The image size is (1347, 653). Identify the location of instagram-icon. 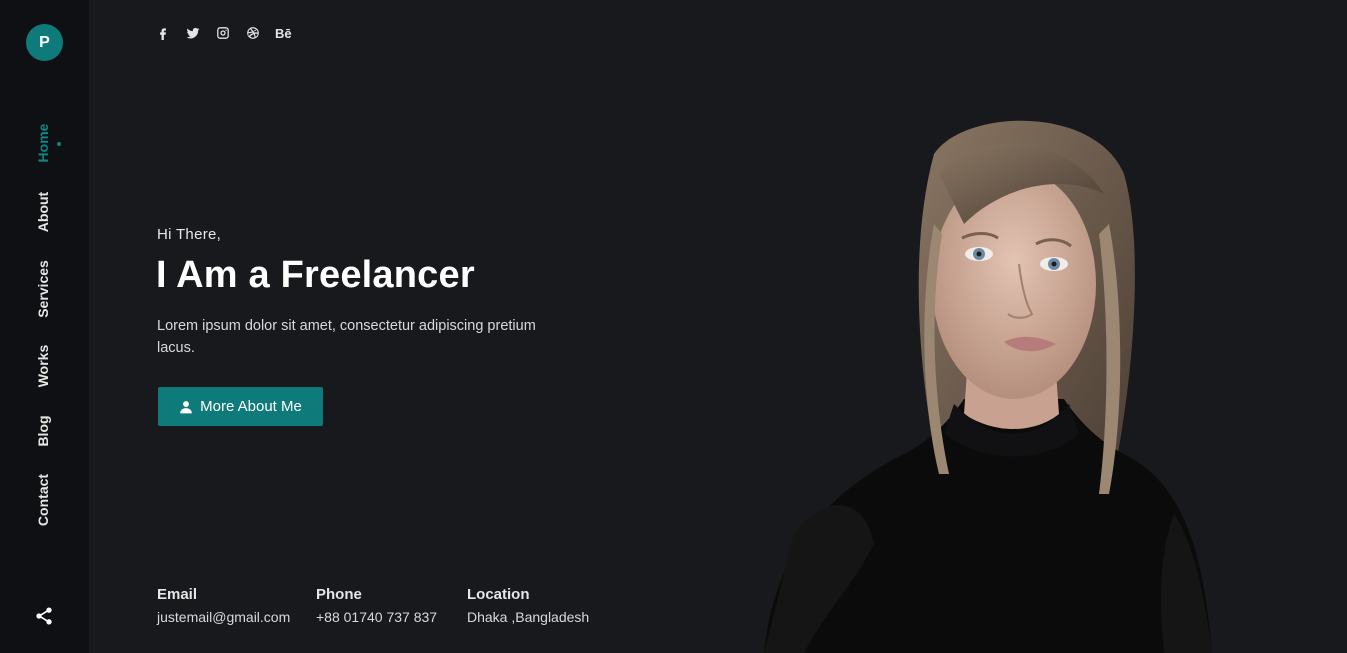
(223, 33).